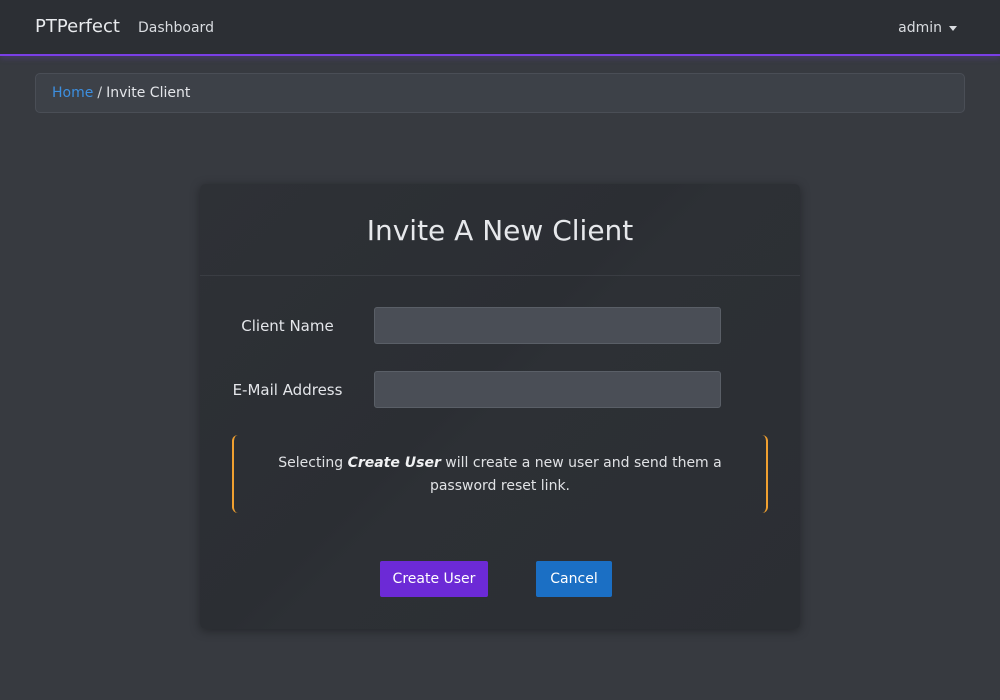 The image size is (1000, 700). What do you see at coordinates (72, 93) in the screenshot?
I see `breadcrumb-home-link: Home` at bounding box center [72, 93].